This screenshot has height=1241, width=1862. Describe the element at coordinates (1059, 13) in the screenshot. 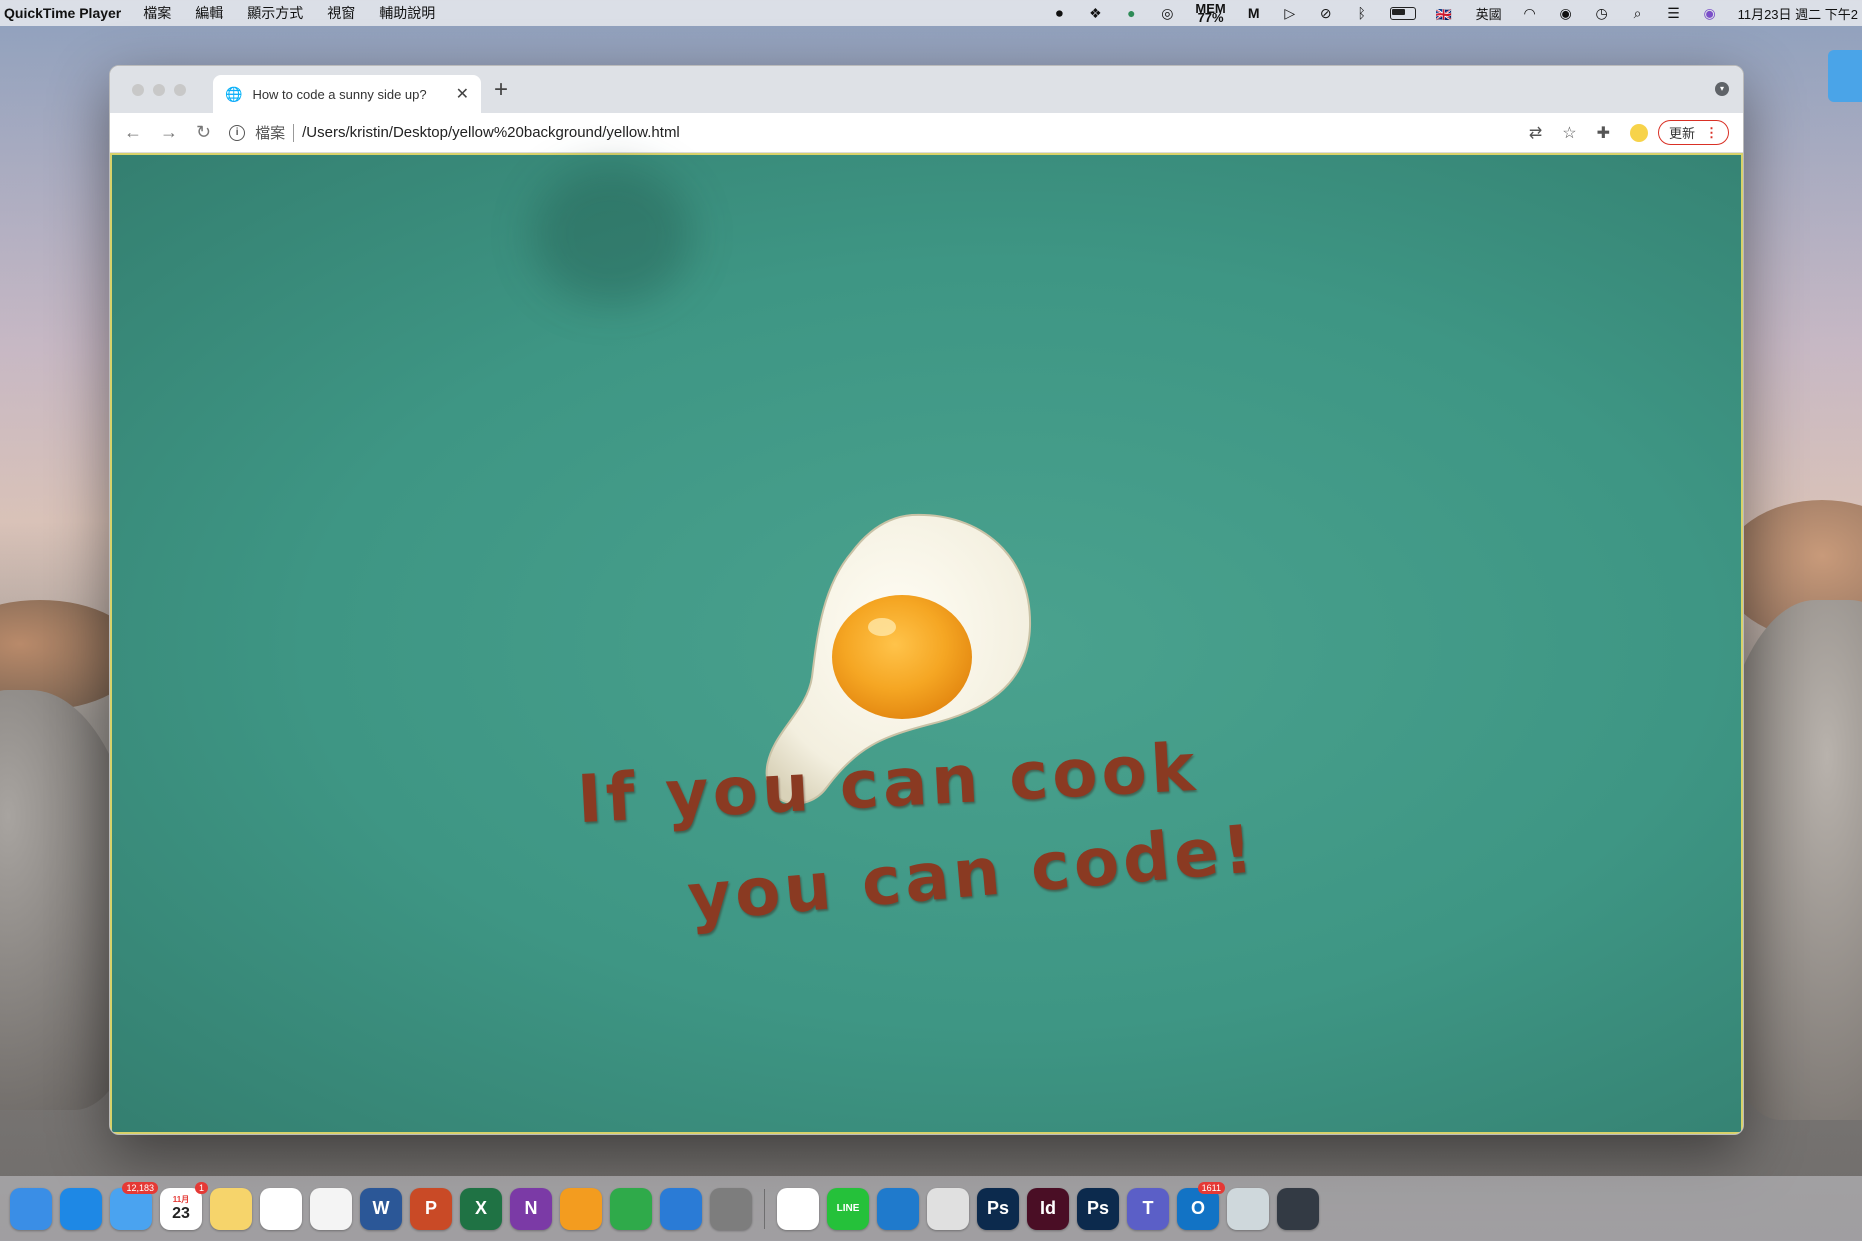

I see `record-stop-icon: ⏺` at that location.